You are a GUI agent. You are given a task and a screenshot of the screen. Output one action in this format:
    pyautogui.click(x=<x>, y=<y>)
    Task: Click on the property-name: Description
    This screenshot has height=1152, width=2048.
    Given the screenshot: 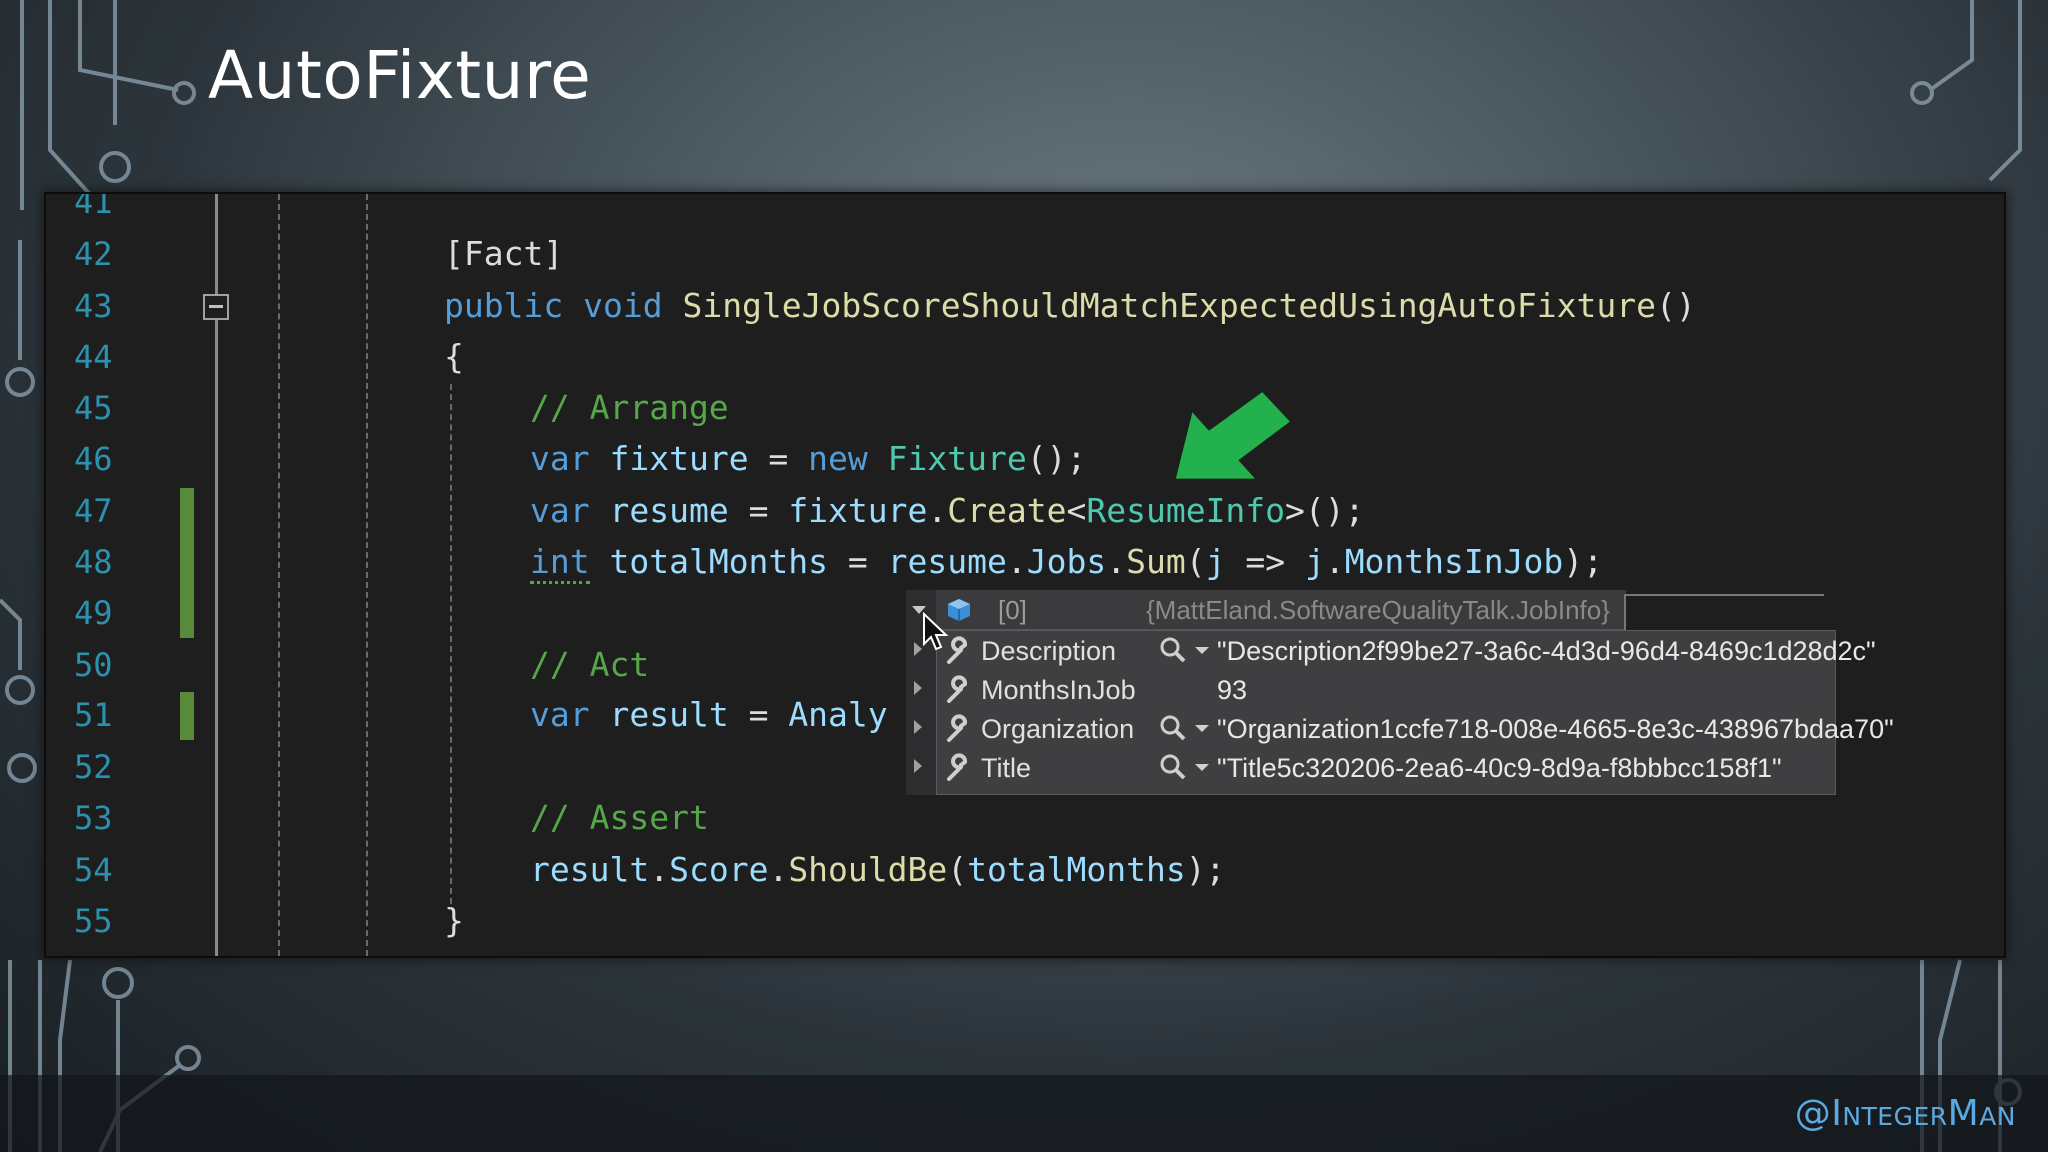 What is the action you would take?
    pyautogui.click(x=1049, y=651)
    